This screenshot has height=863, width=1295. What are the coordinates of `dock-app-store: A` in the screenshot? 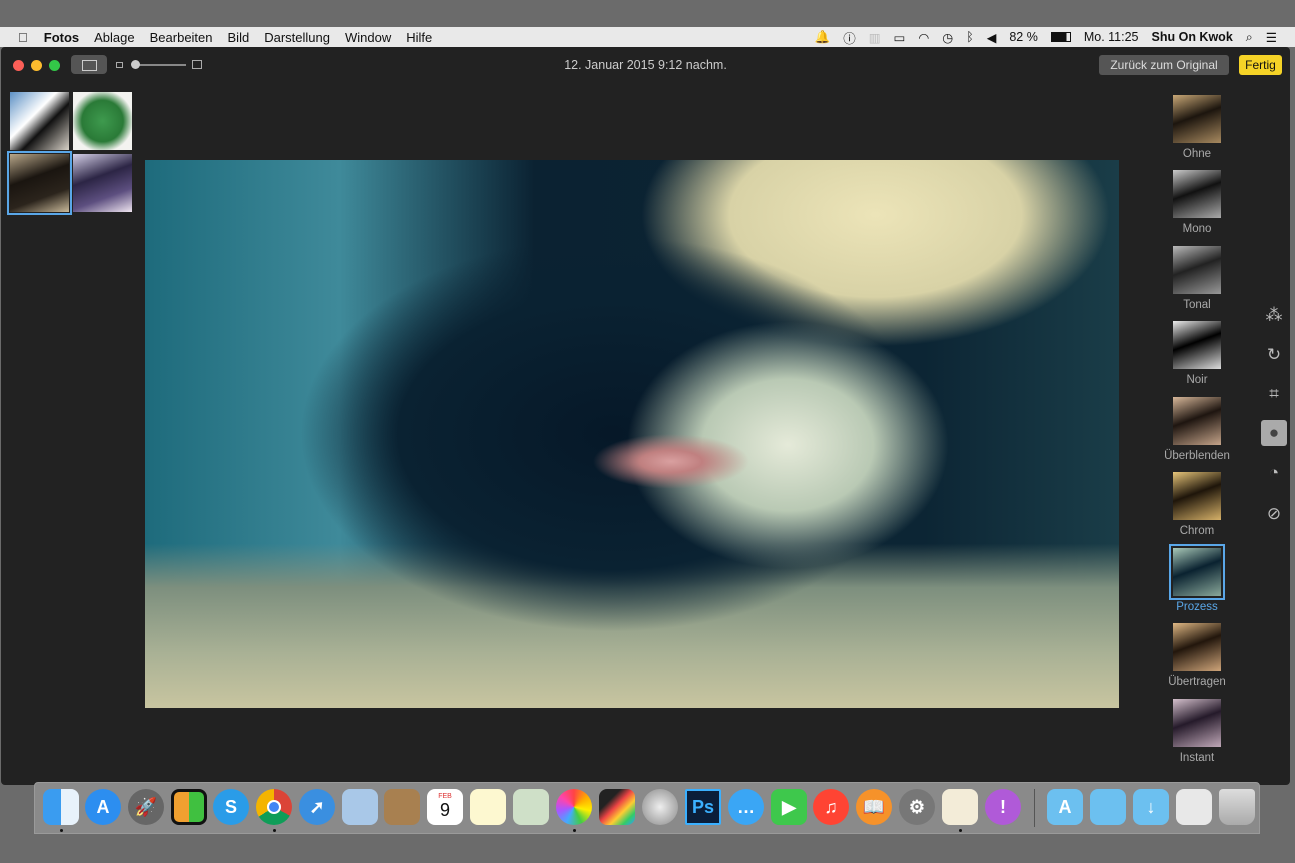 It's located at (103, 807).